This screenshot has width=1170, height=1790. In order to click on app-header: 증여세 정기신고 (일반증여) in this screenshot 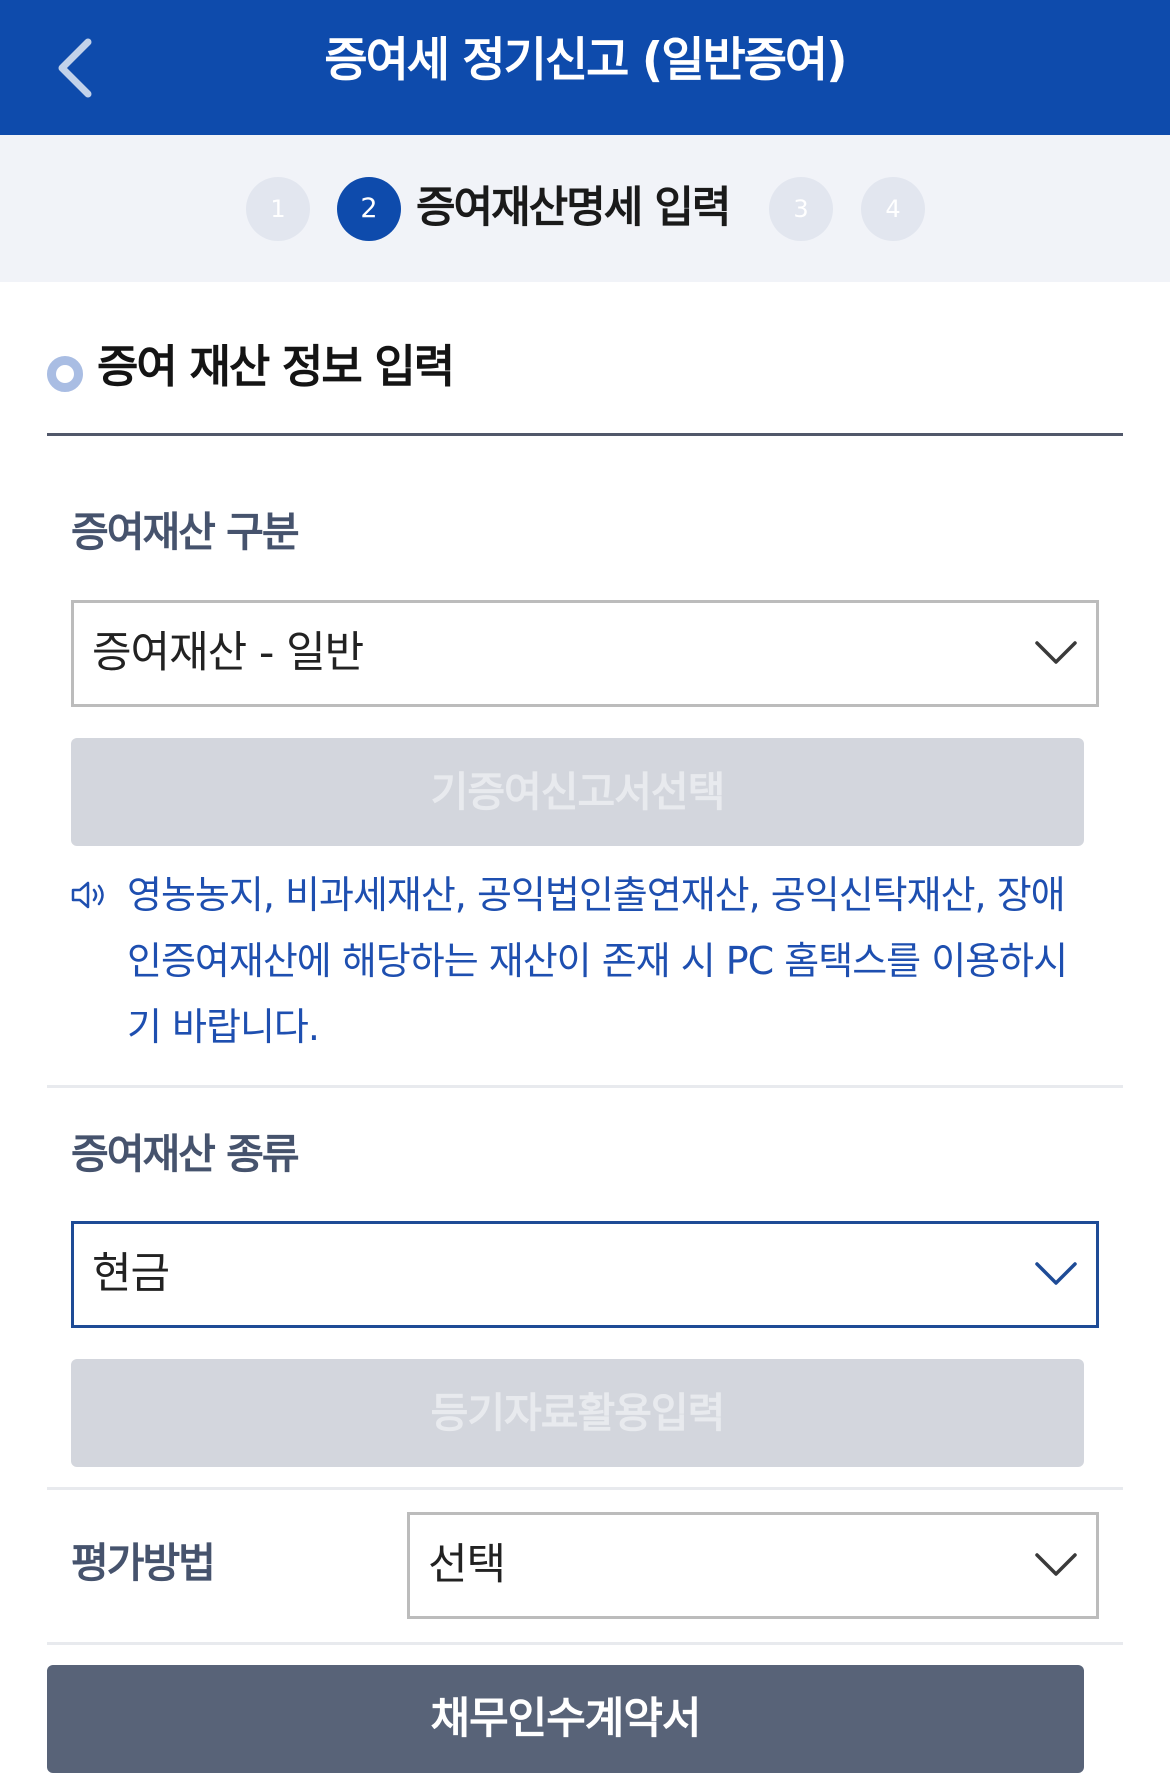, I will do `click(585, 67)`.